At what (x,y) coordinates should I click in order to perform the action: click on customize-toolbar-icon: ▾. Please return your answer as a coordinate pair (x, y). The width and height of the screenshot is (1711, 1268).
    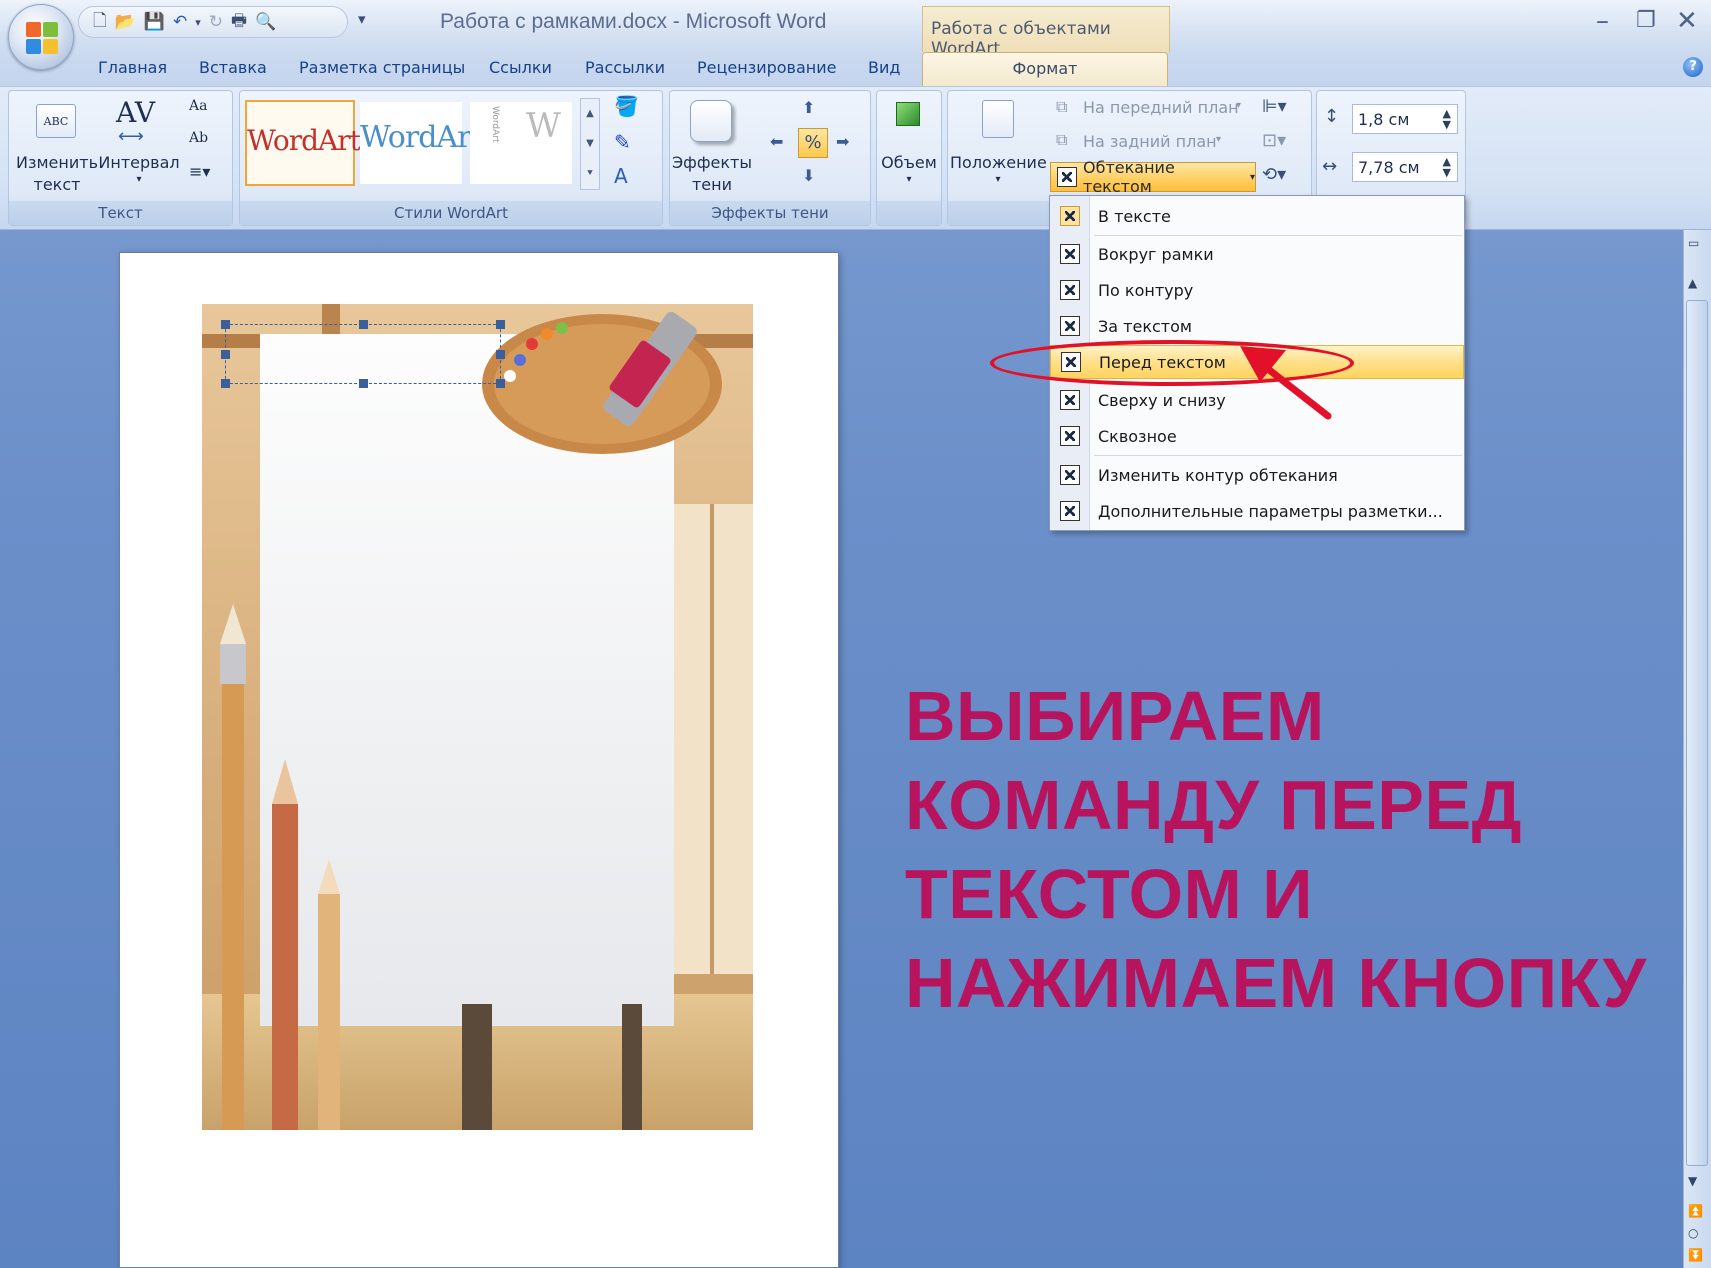
    Looking at the image, I should click on (362, 19).